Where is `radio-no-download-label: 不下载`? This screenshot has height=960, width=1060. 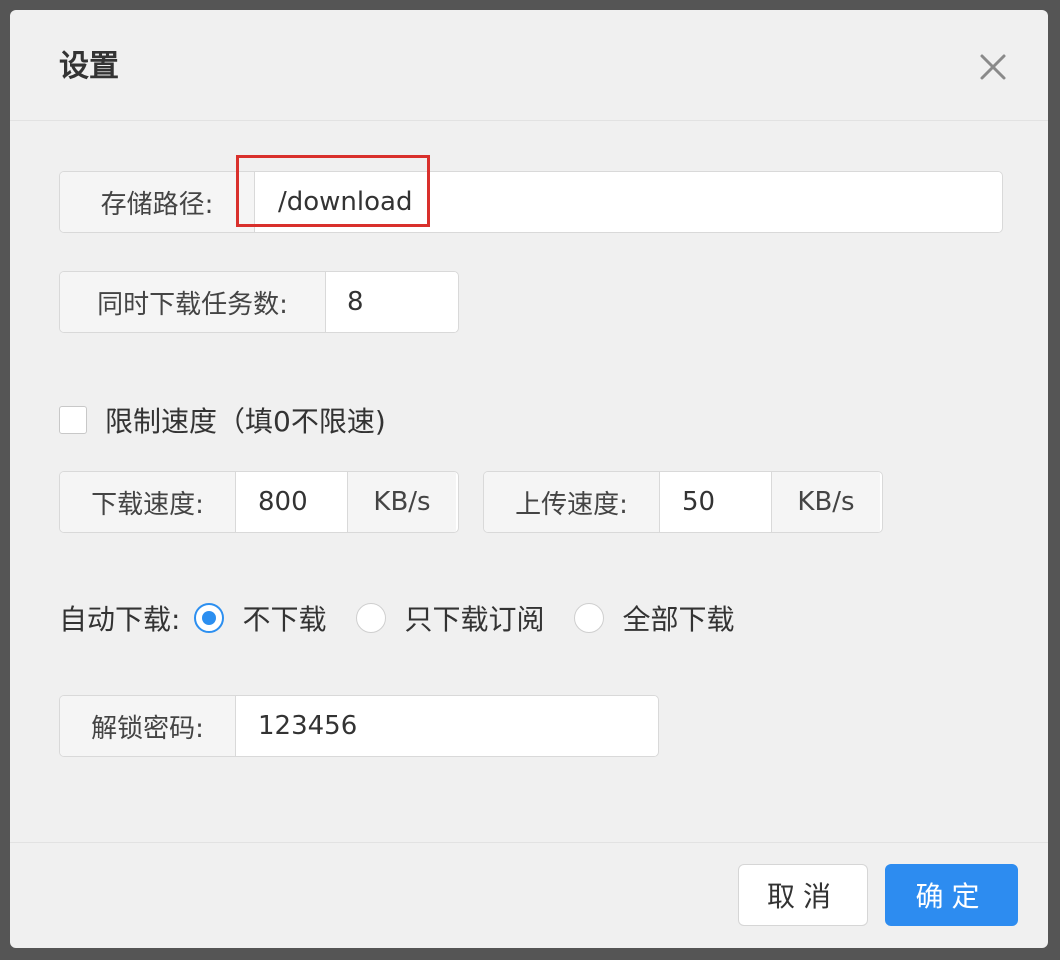 radio-no-download-label: 不下载 is located at coordinates (284, 619).